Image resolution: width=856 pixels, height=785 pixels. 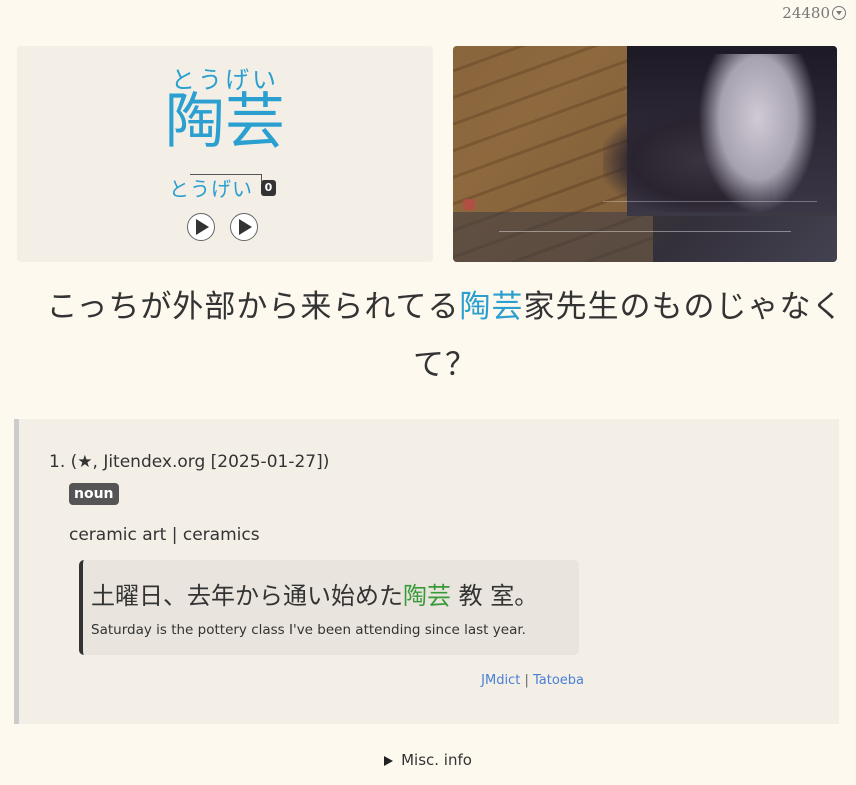 What do you see at coordinates (839, 13) in the screenshot?
I see `chevron-down-circle-icon` at bounding box center [839, 13].